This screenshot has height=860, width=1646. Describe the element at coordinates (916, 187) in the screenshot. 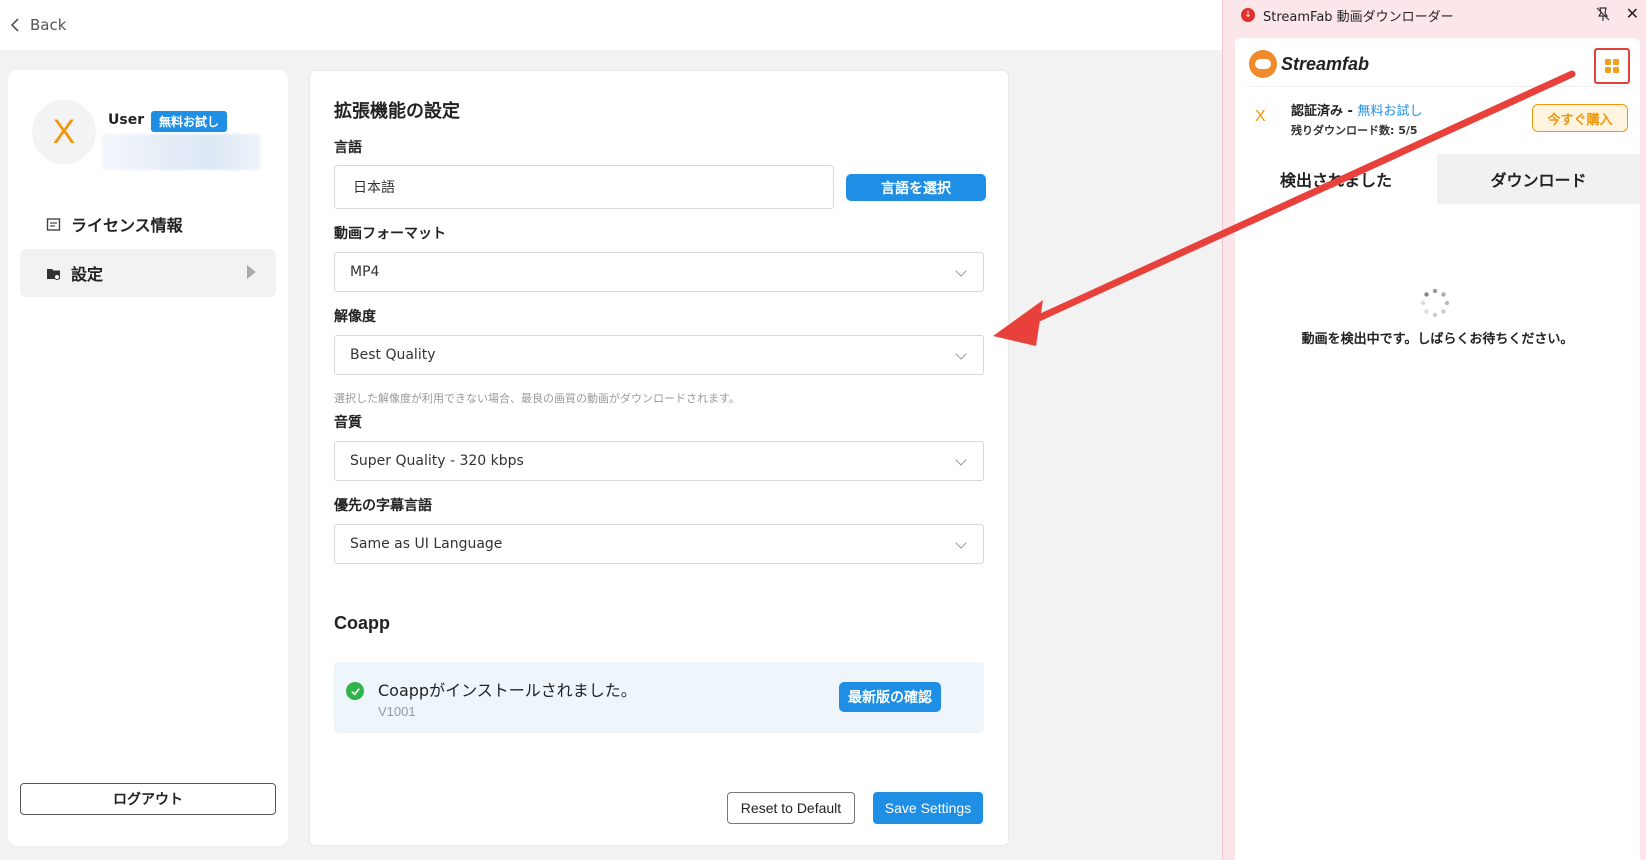

I see `select-language-button: 言語を選択` at that location.